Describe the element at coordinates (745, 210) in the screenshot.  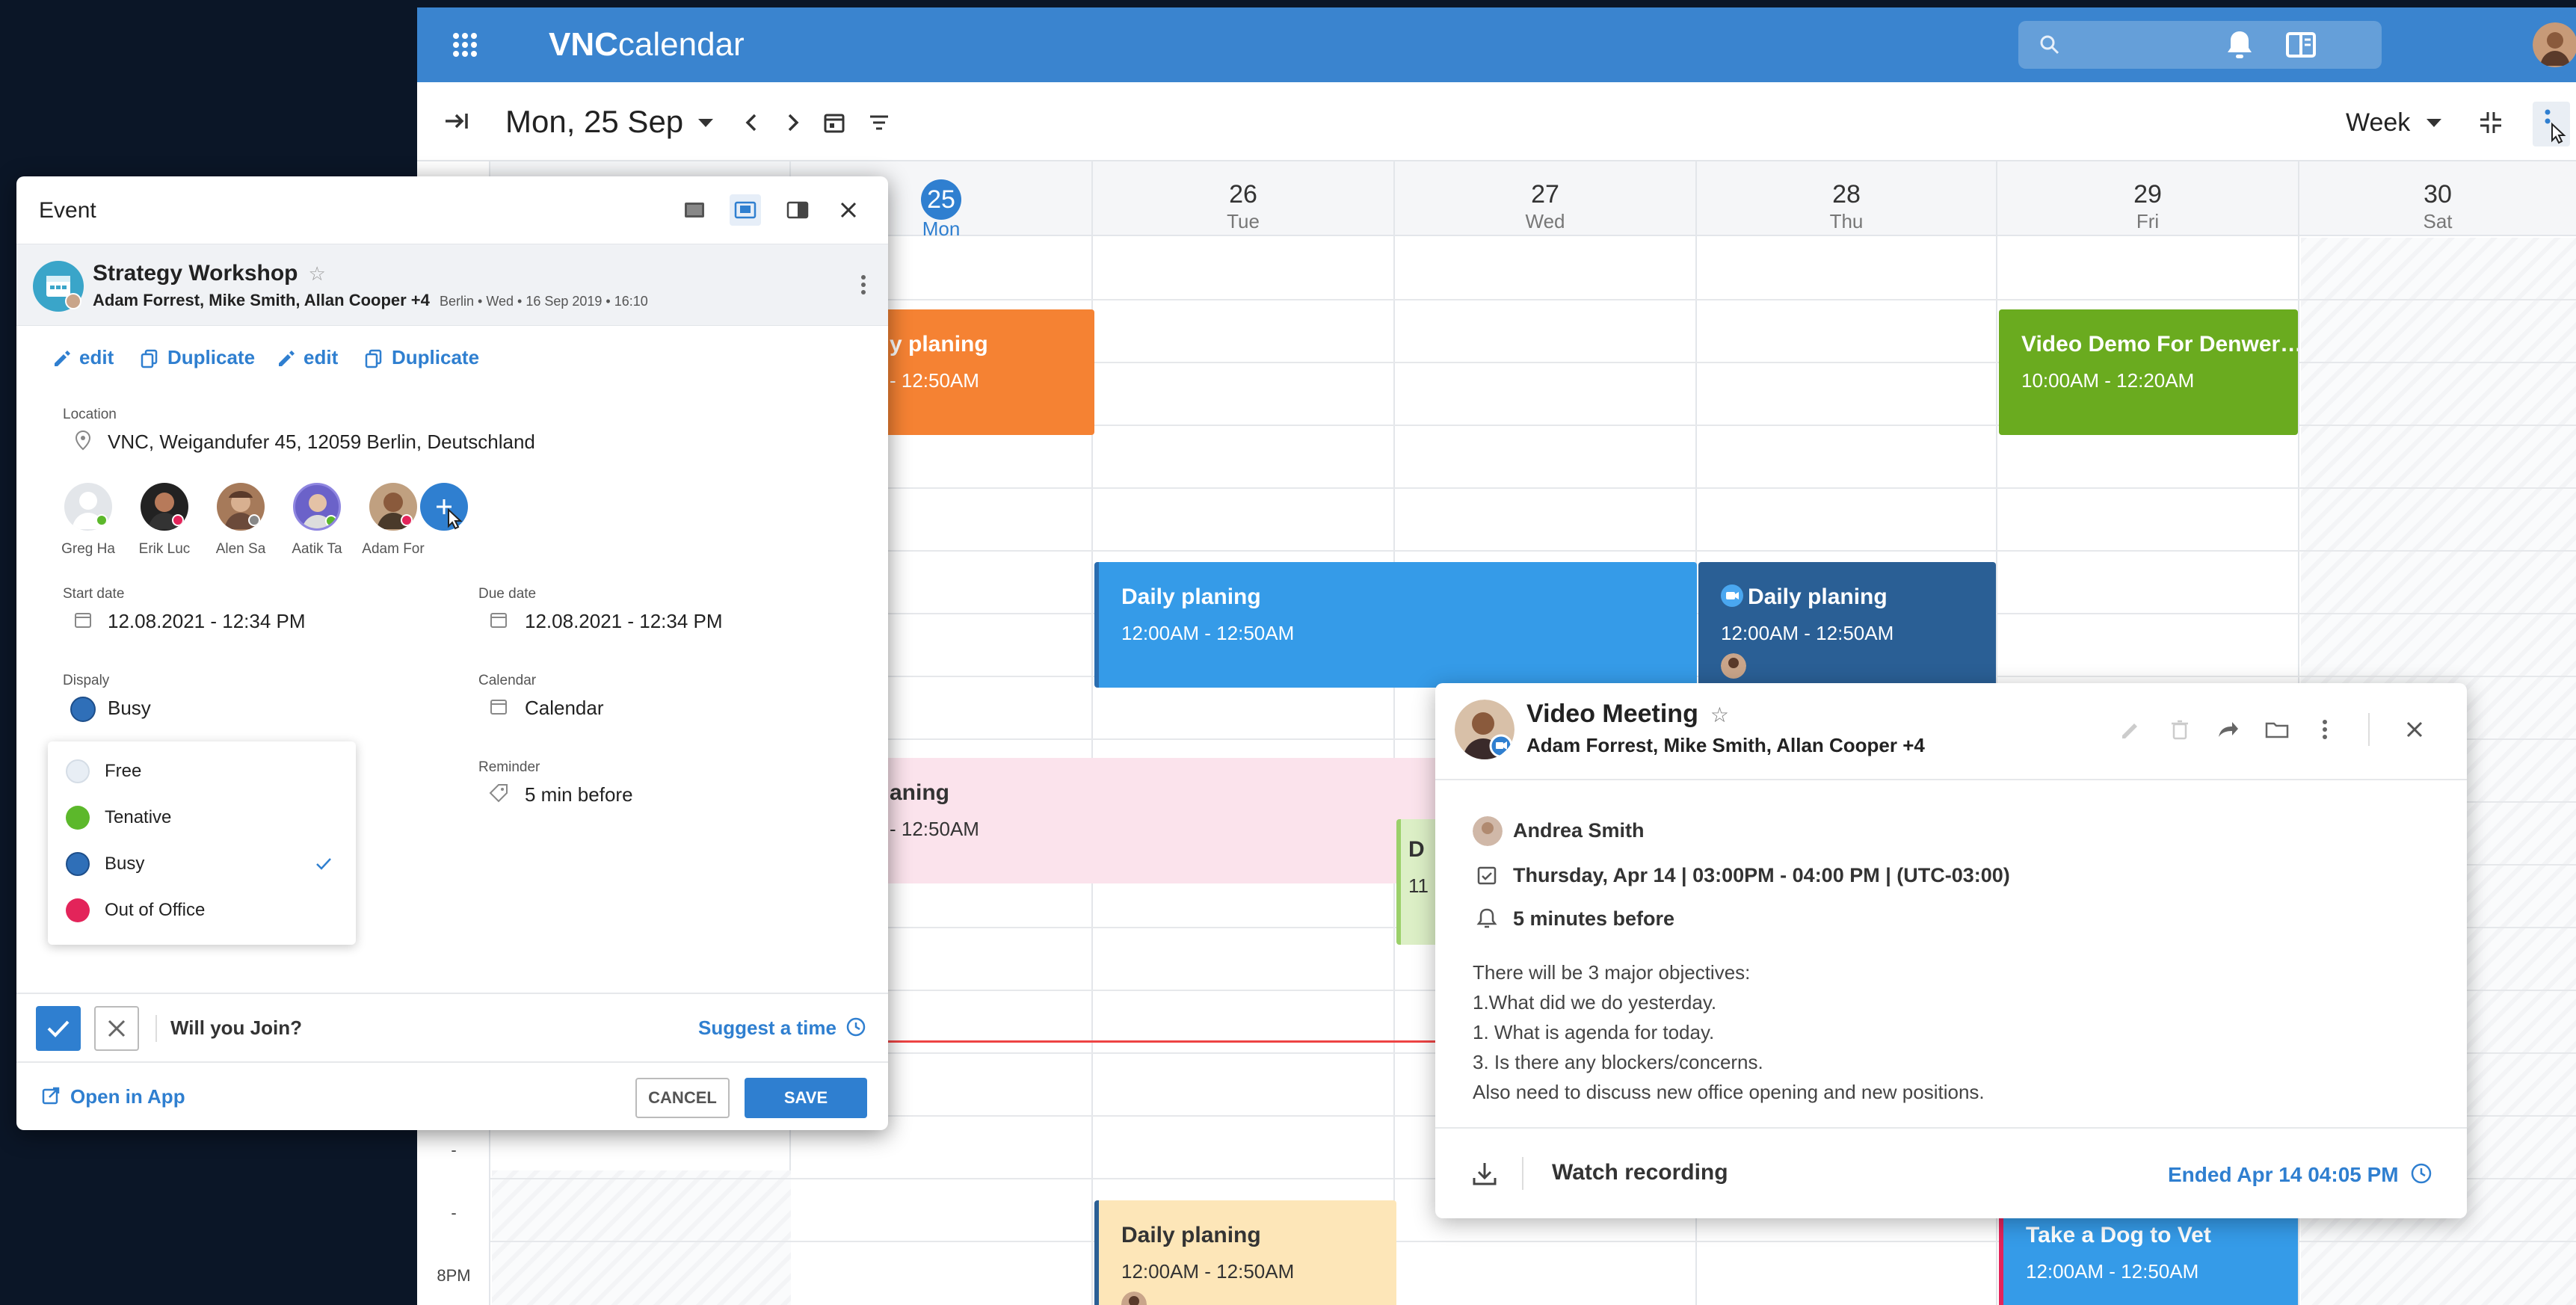
I see `modal-view-icon` at that location.